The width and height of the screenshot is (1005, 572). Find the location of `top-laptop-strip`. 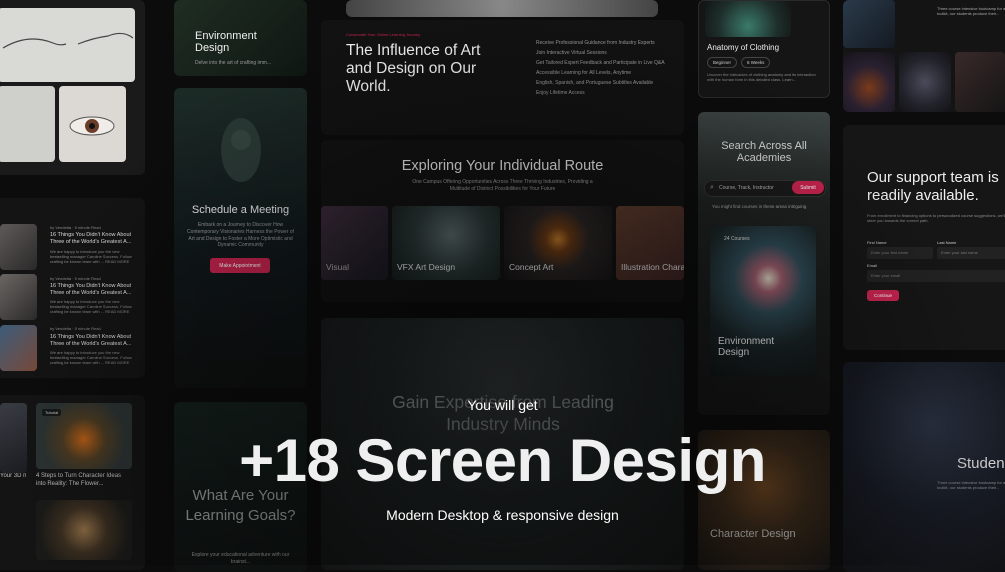

top-laptop-strip is located at coordinates (502, 8).